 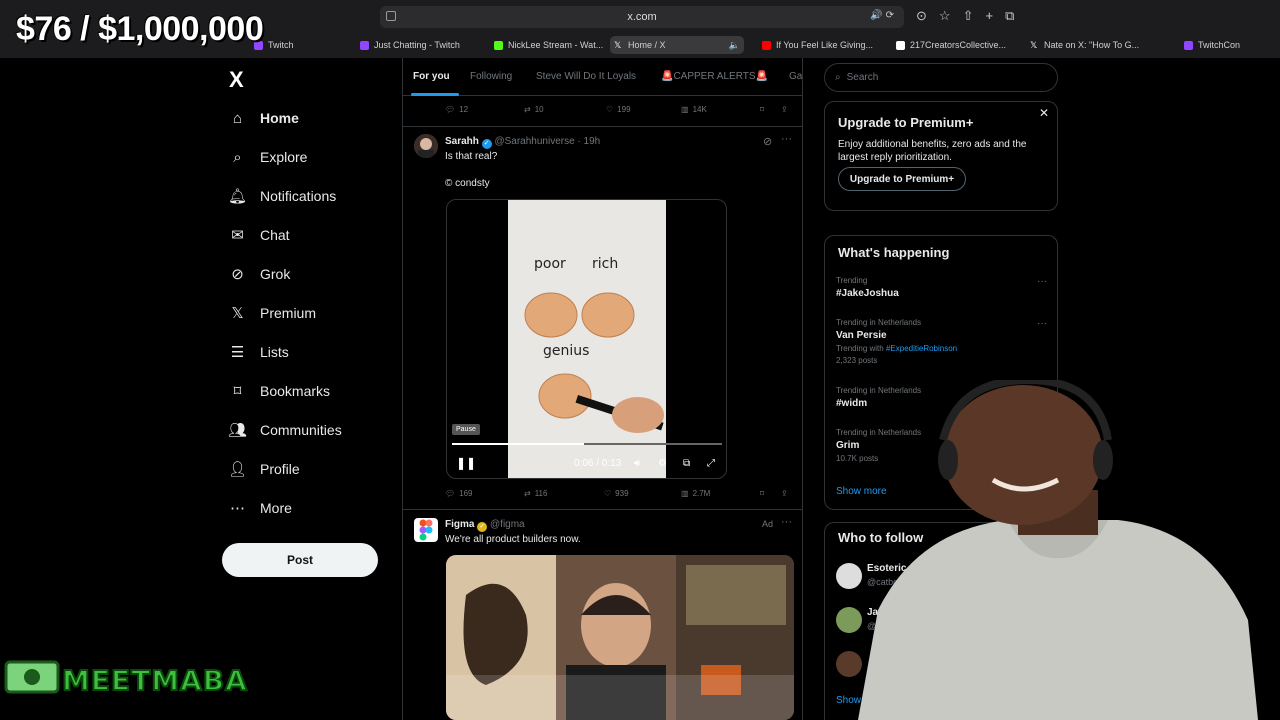 I want to click on repost-button: ⇄ 116, so click(x=535, y=493).